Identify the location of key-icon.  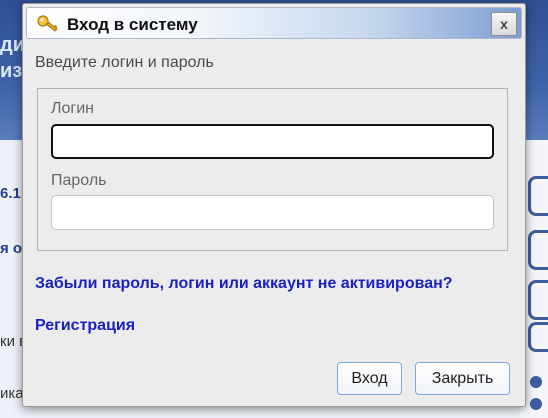
(48, 24).